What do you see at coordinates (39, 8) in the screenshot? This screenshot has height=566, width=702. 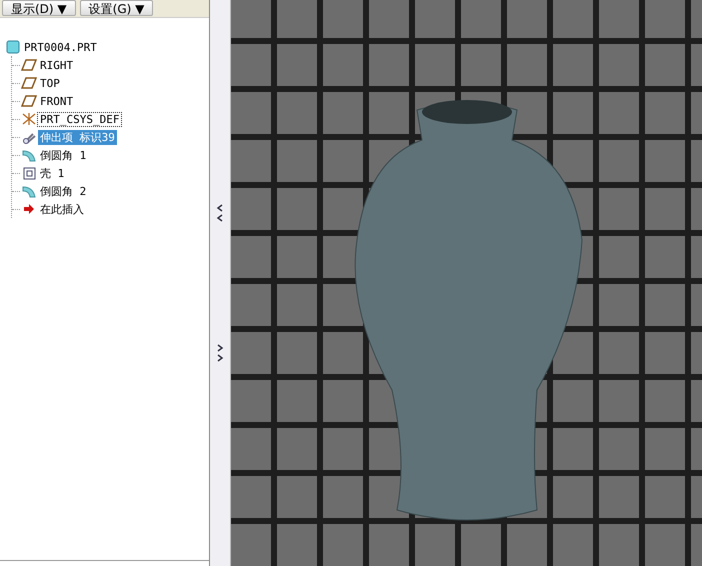 I see `toolbar-button: 显示(D) ▼` at bounding box center [39, 8].